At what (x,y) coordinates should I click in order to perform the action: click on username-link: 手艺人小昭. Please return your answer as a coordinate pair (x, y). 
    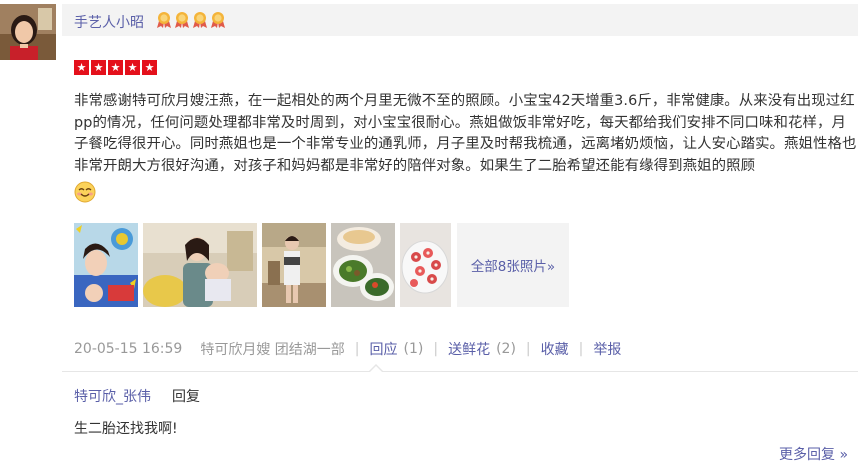
    Looking at the image, I should click on (109, 22).